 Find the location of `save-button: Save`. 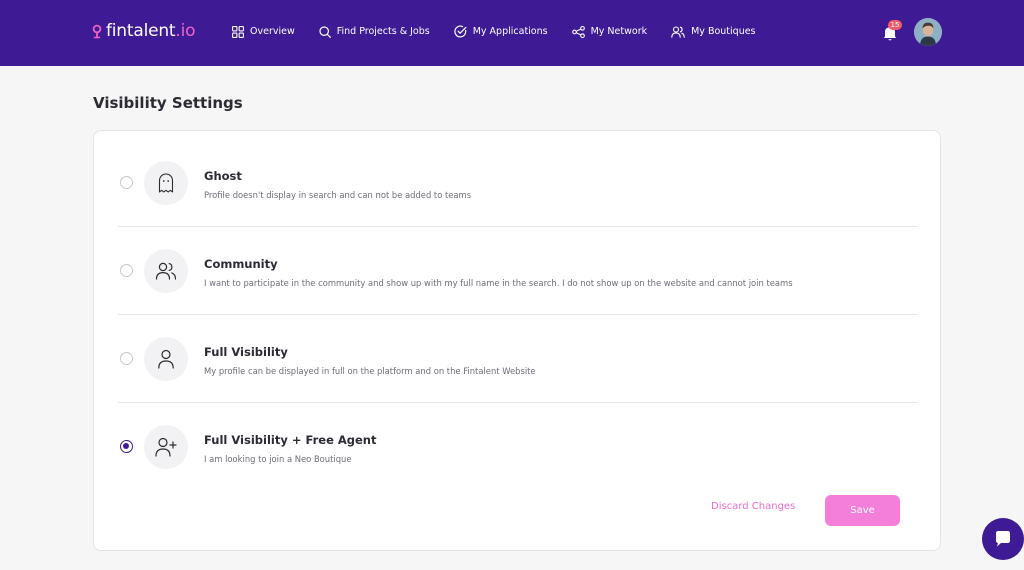

save-button: Save is located at coordinates (862, 510).